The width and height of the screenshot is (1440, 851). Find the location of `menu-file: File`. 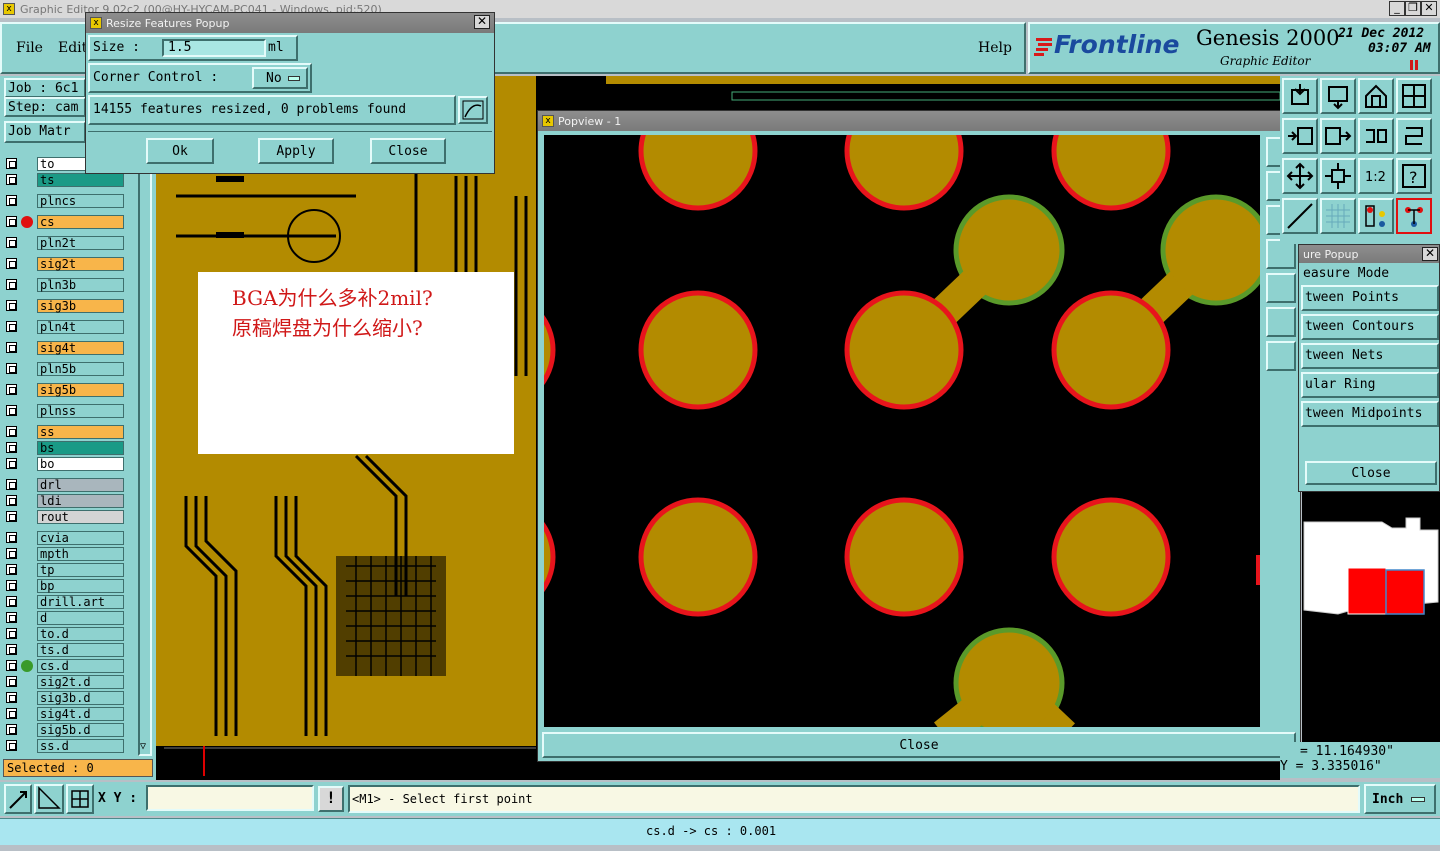

menu-file: File is located at coordinates (29, 48).